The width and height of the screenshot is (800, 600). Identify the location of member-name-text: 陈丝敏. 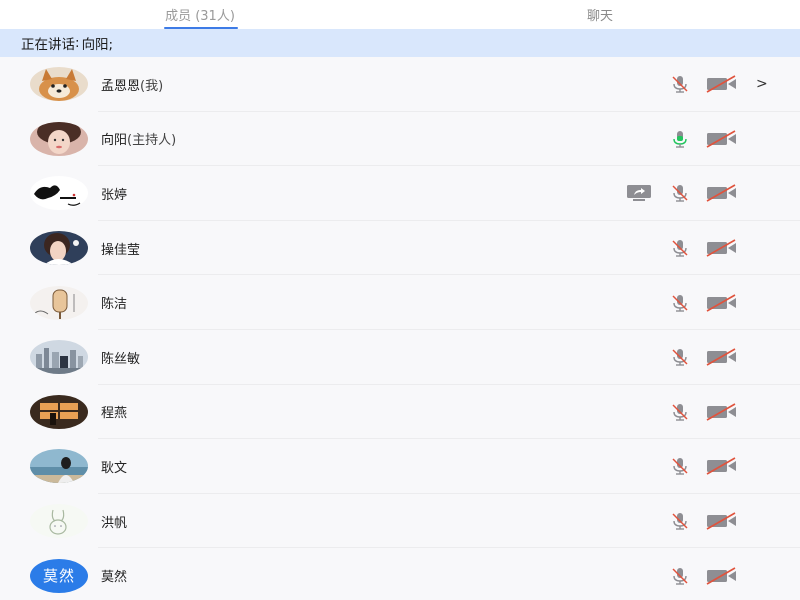
(121, 359).